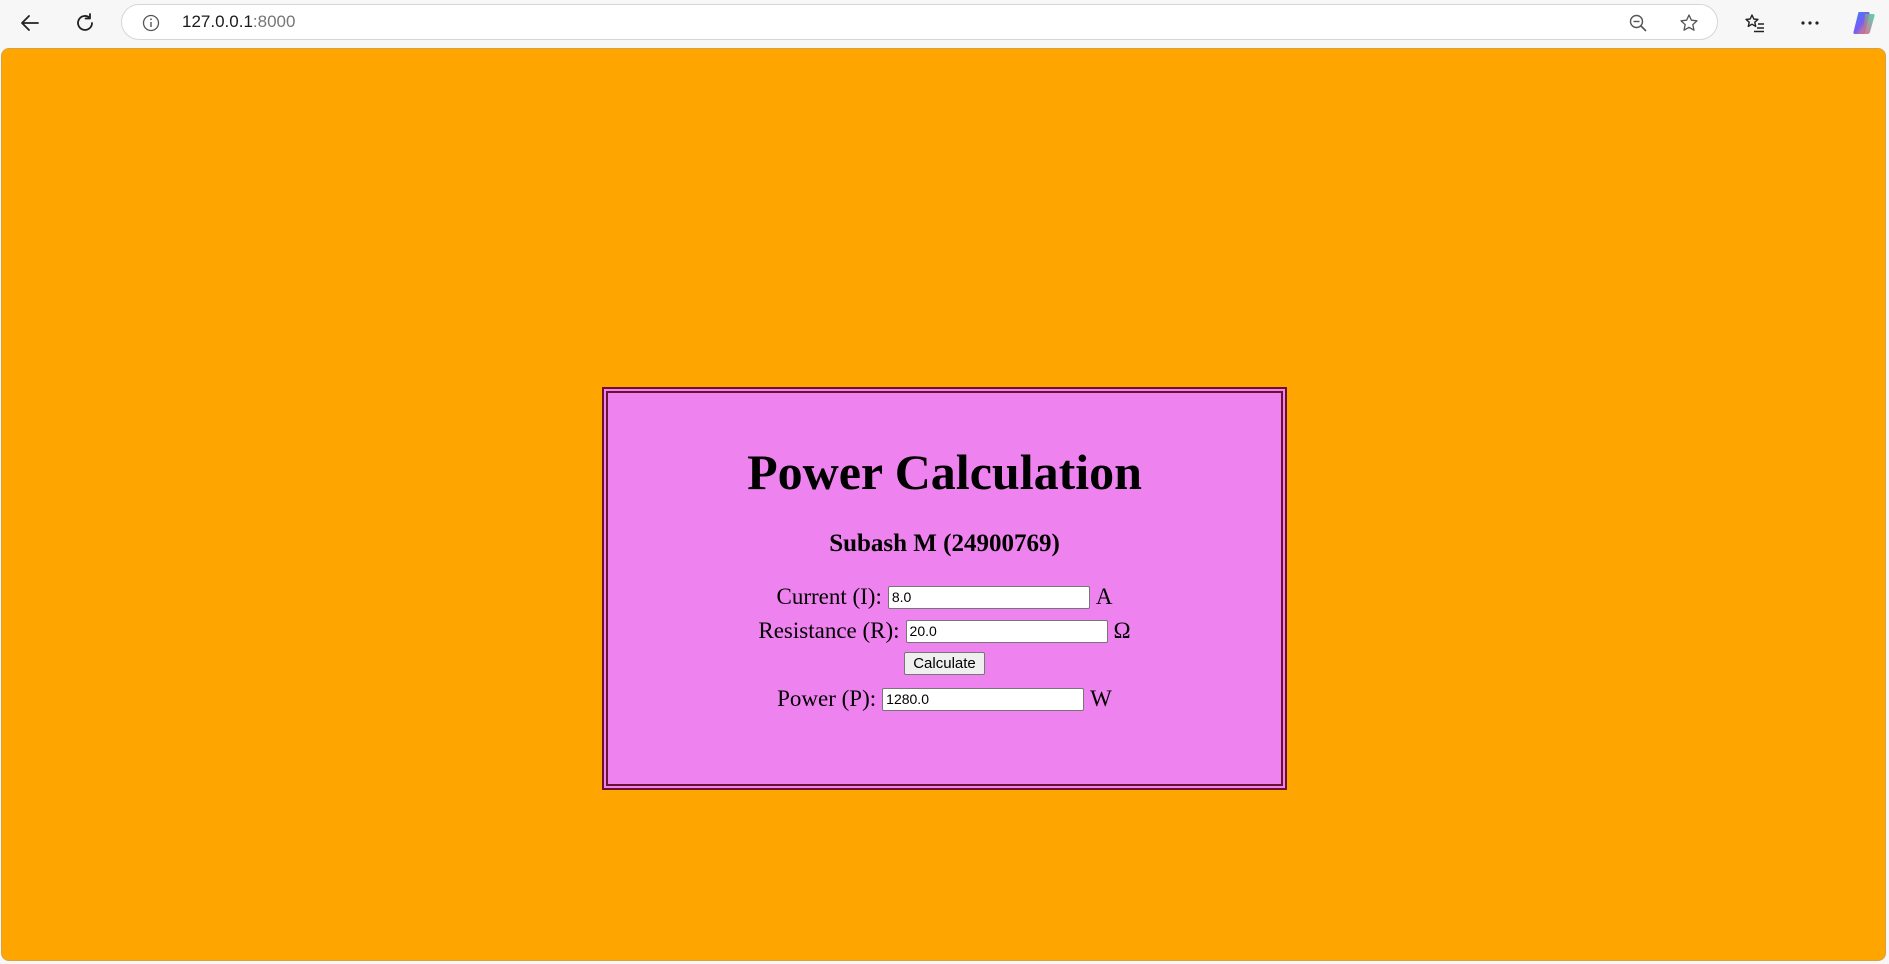 The height and width of the screenshot is (964, 1889). I want to click on browser-toolbar: 127.0.0.1:8000, so click(944, 23).